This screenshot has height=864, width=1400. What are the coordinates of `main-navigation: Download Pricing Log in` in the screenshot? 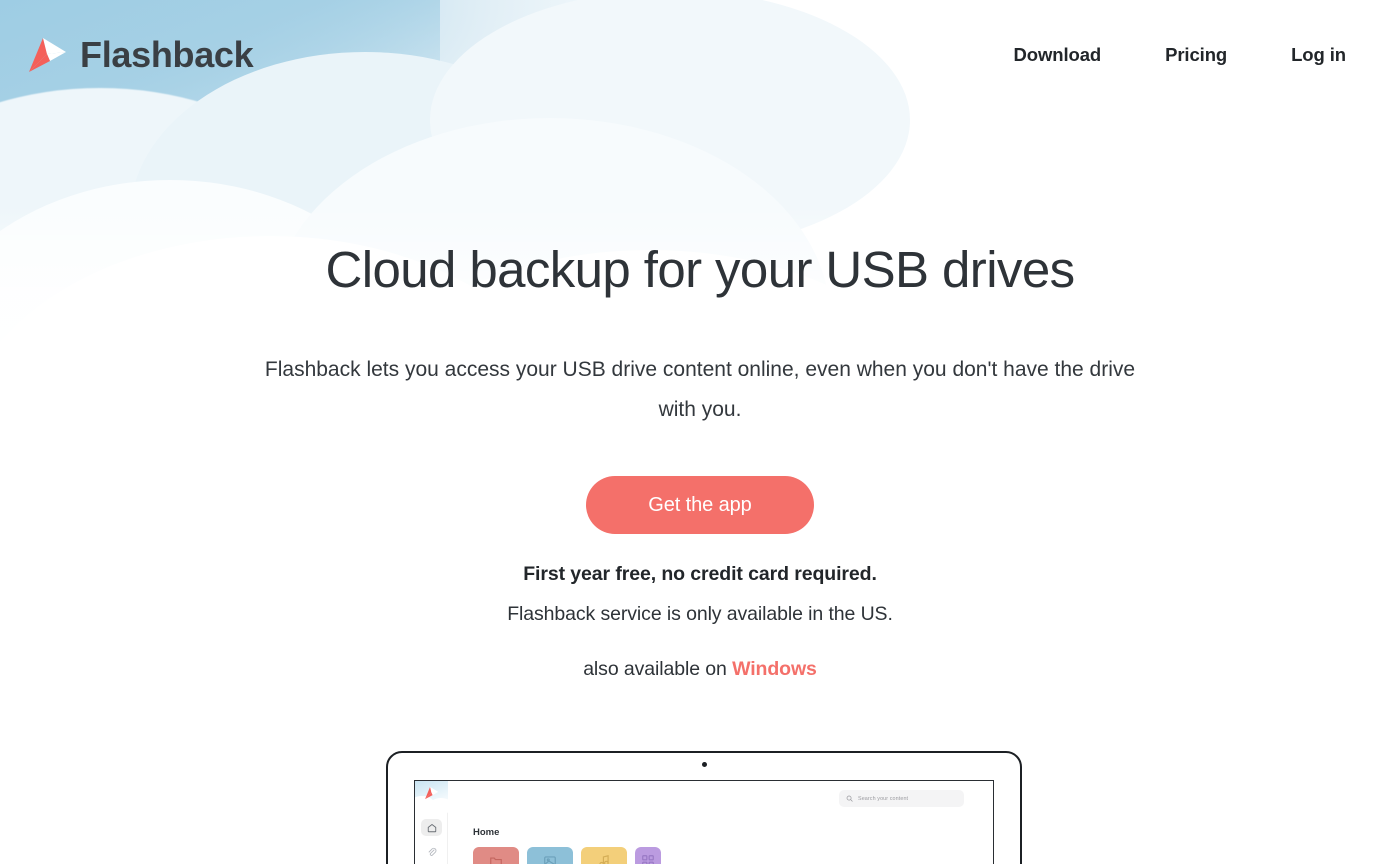 It's located at (1191, 55).